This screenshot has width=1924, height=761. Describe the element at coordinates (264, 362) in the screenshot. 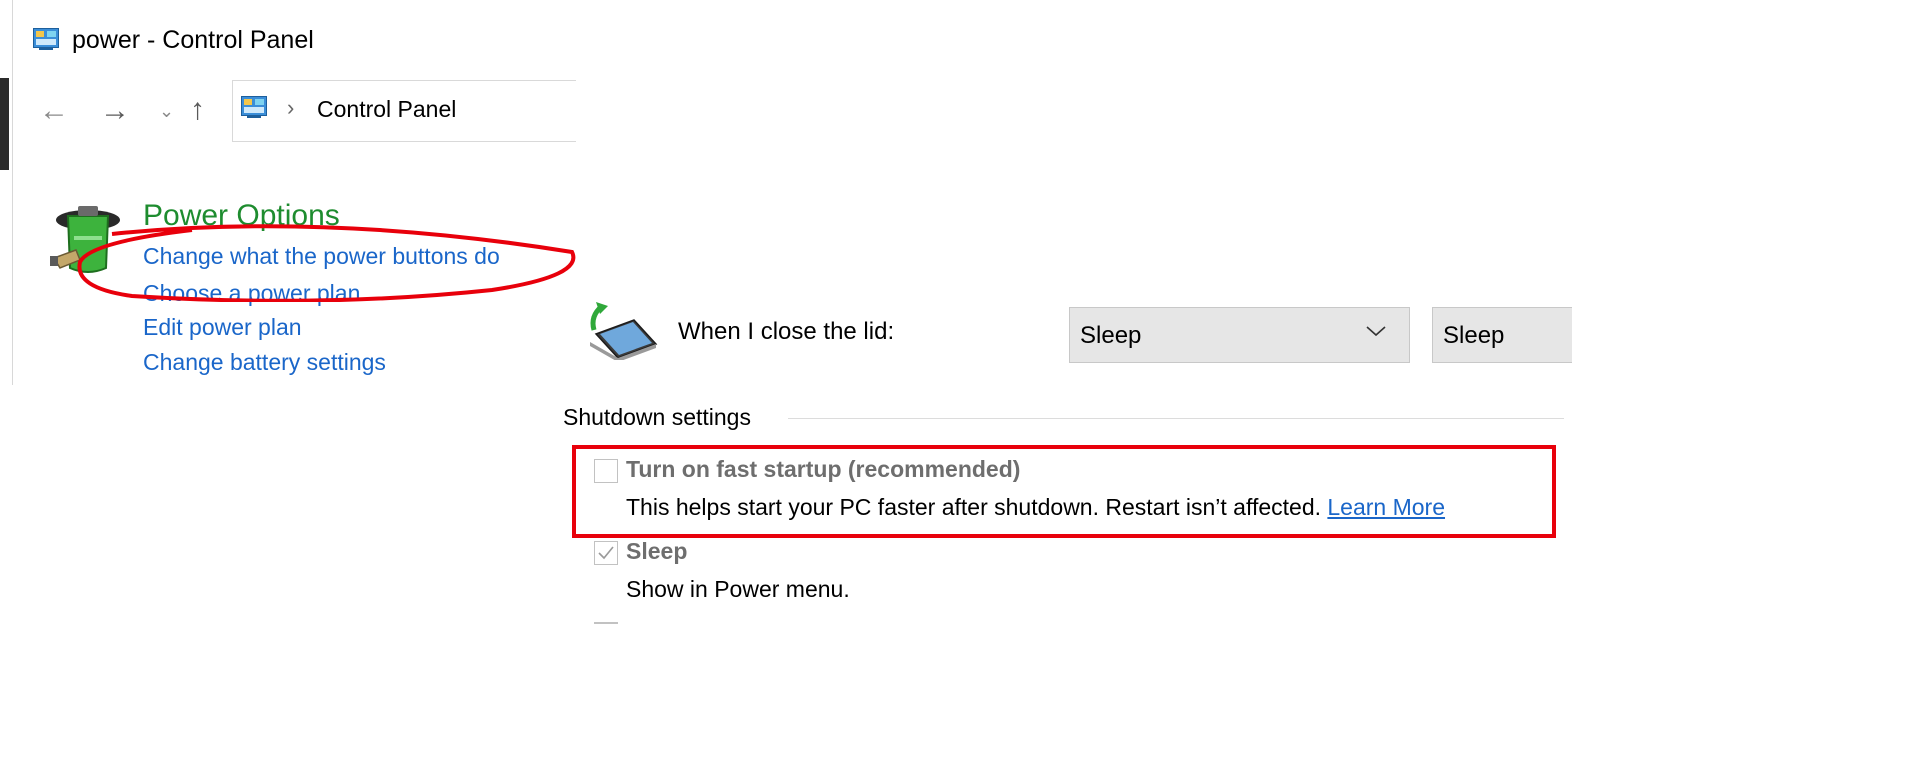

I see `change-battery-settings-link: Change battery settings` at that location.